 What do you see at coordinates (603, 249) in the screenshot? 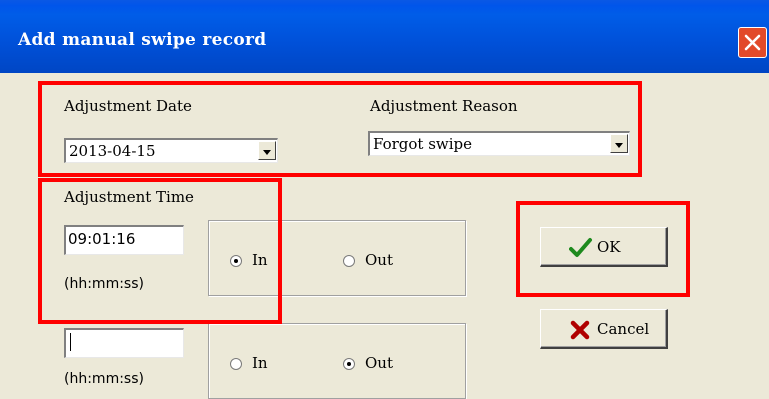
I see `highlight-box-ok` at bounding box center [603, 249].